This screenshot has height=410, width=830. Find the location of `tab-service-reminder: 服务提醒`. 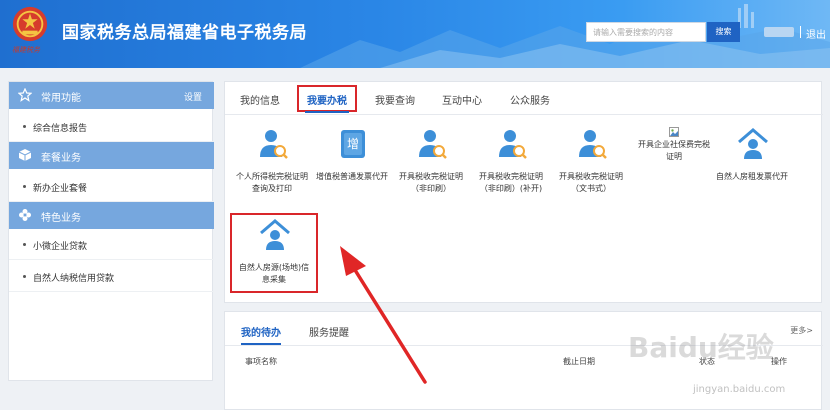

tab-service-reminder: 服务提醒 is located at coordinates (329, 331).